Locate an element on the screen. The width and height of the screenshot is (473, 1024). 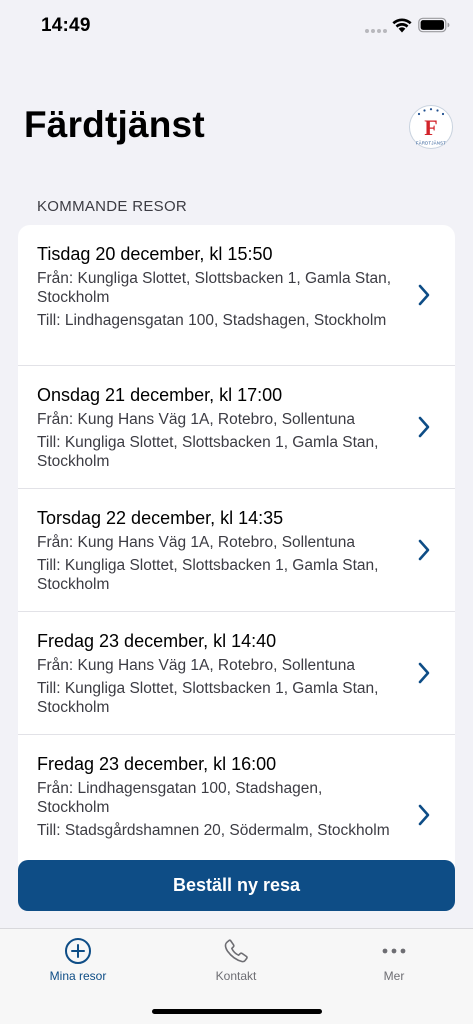
tab-label: Mina resor is located at coordinates (78, 976).